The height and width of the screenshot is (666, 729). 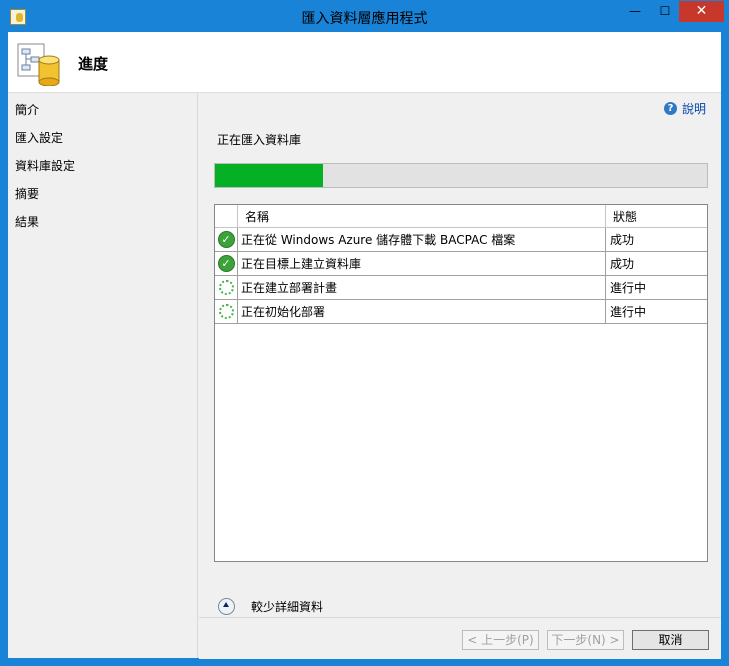 What do you see at coordinates (226, 216) in the screenshot?
I see `column-header-icon` at bounding box center [226, 216].